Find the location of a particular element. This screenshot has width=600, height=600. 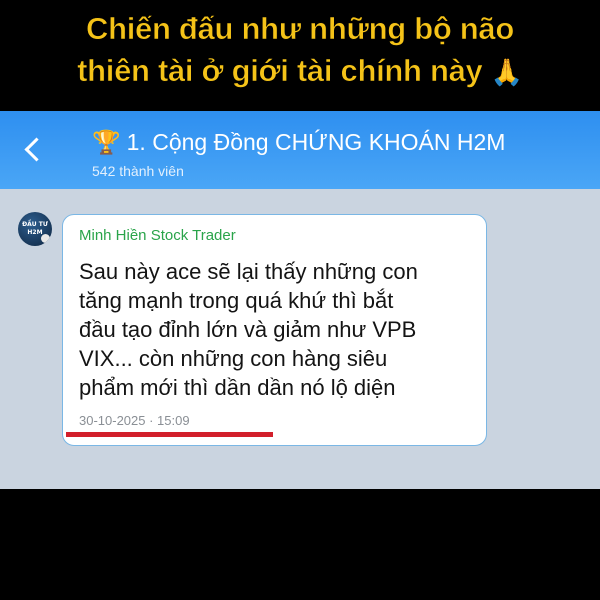

trophy-icon: 🏆 is located at coordinates (106, 142).